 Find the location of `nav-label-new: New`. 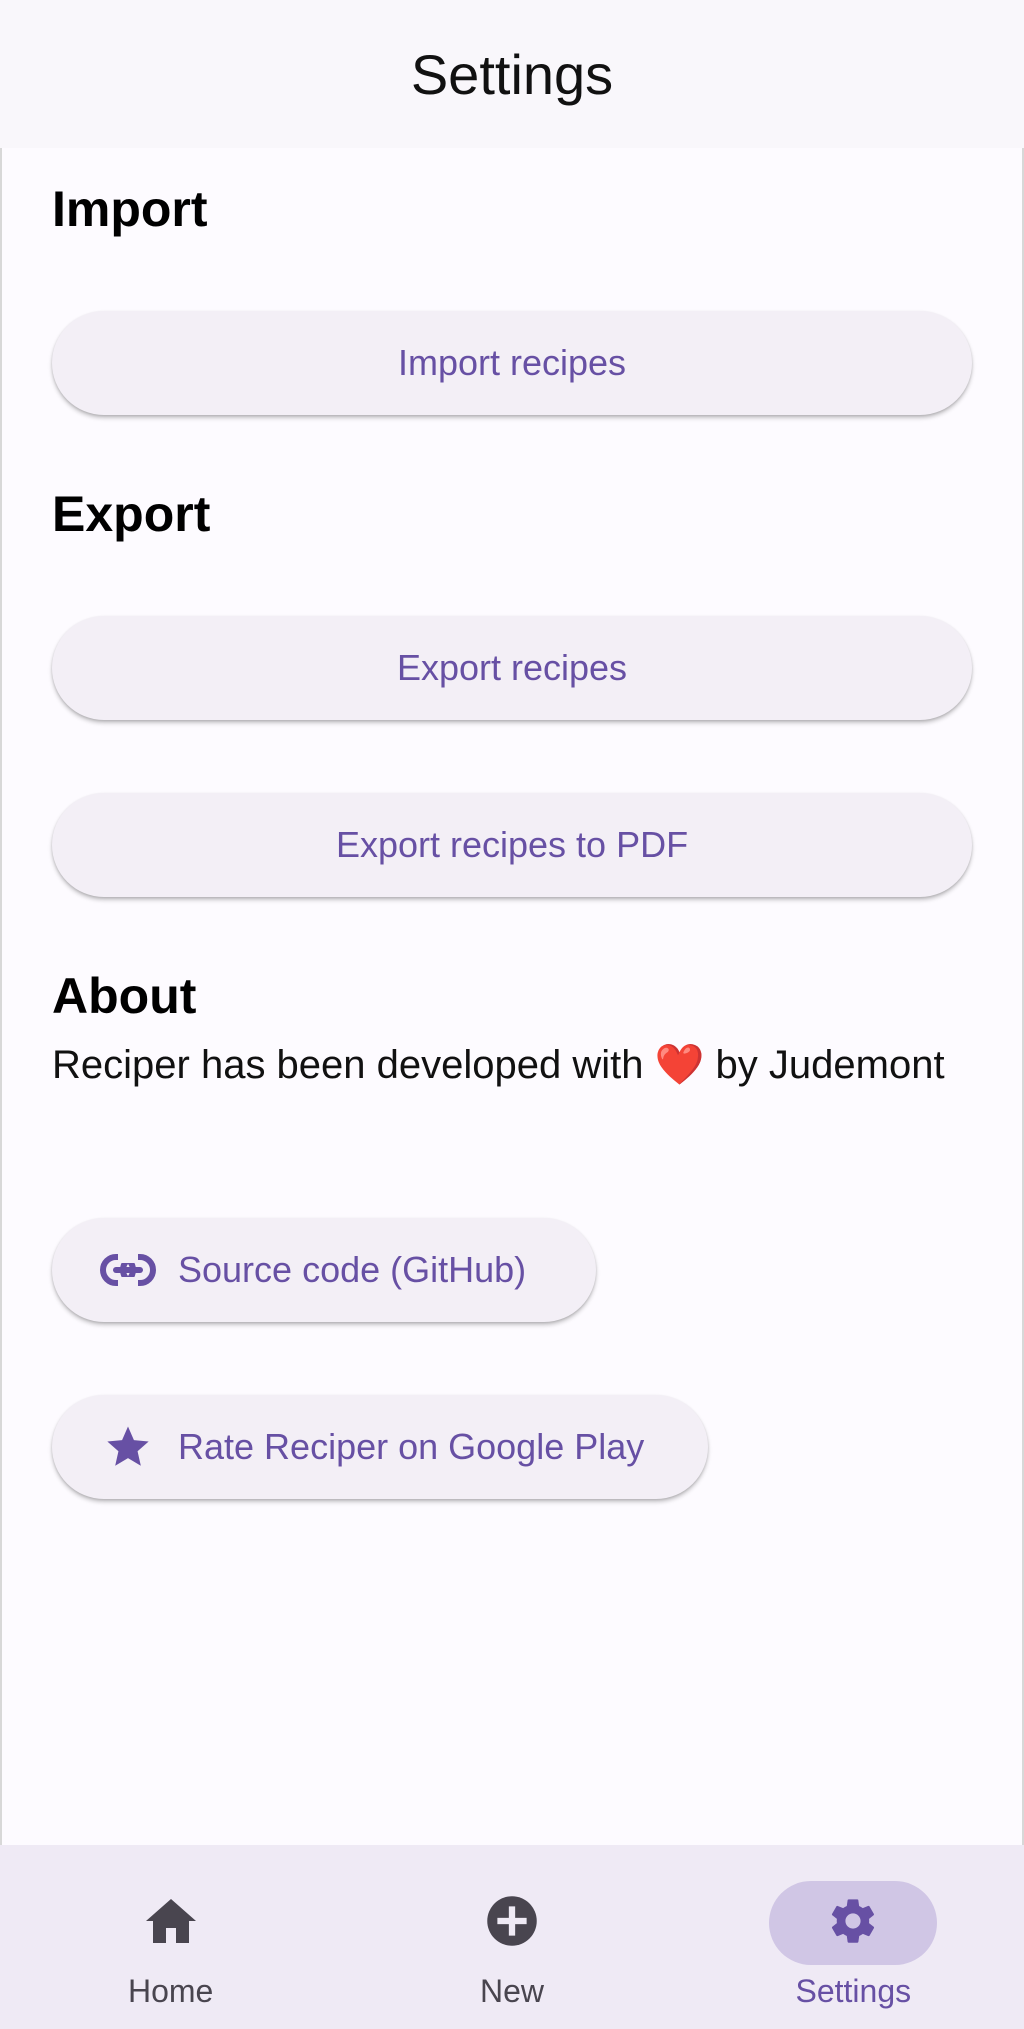

nav-label-new: New is located at coordinates (511, 1991).